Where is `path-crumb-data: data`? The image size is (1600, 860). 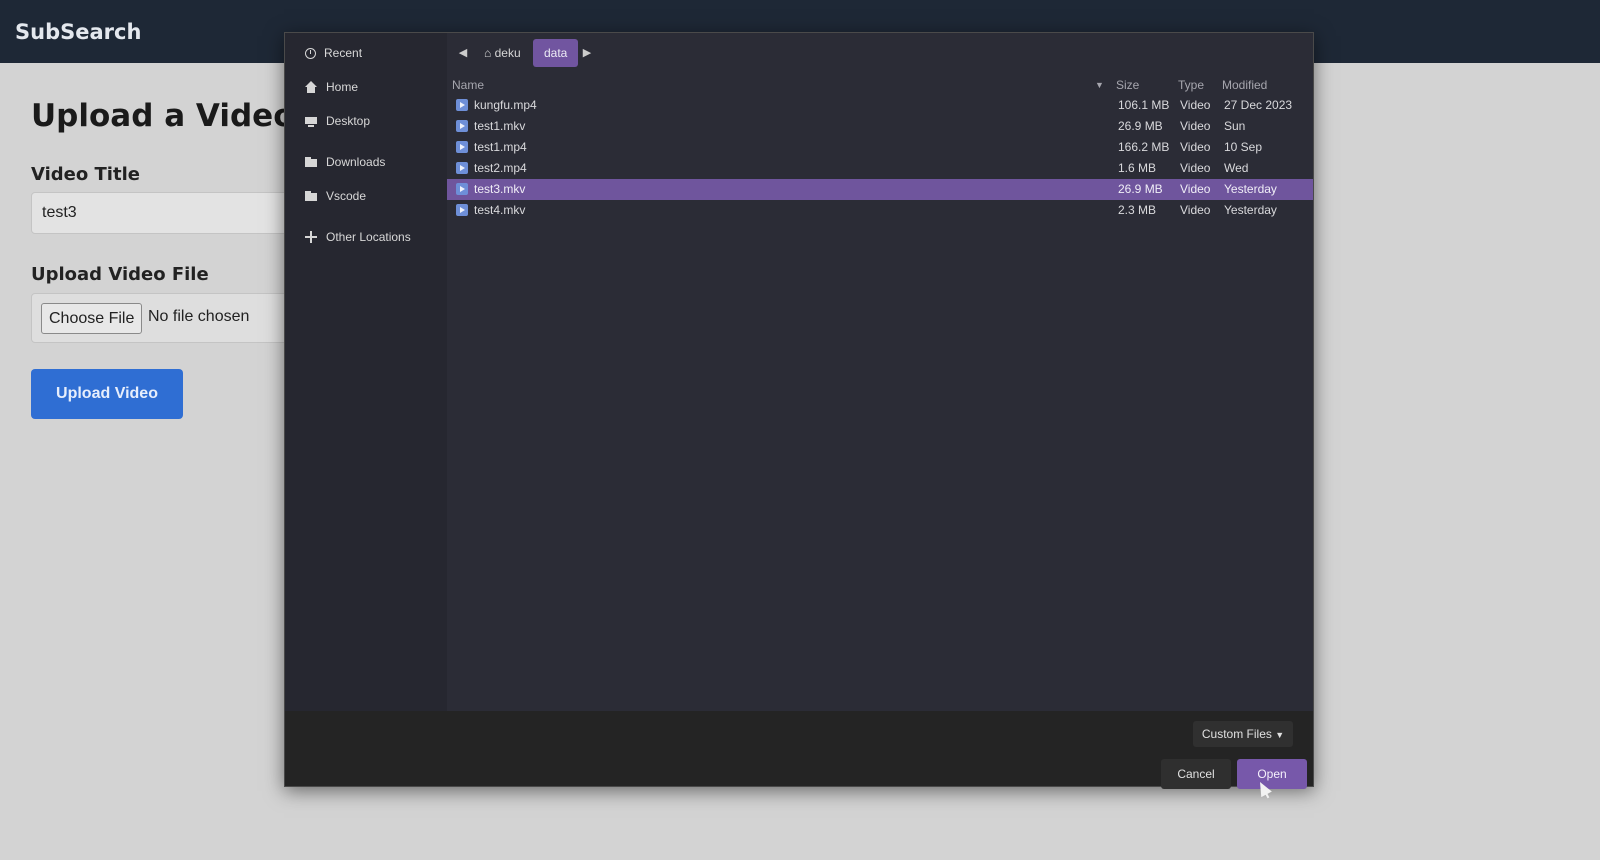
path-crumb-data: data is located at coordinates (556, 53).